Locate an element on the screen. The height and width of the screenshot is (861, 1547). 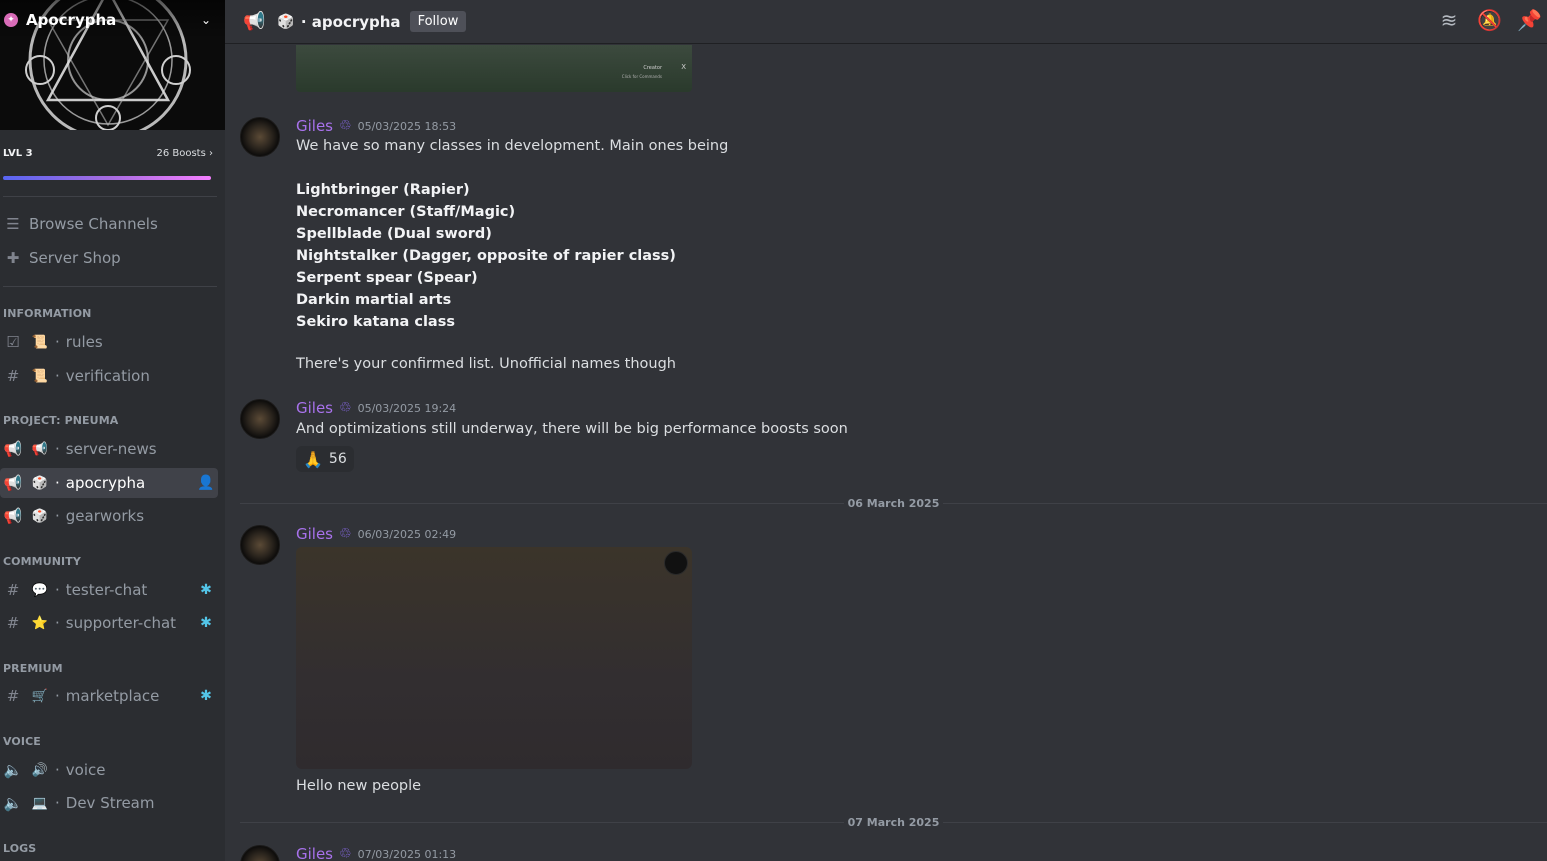
channel-apocrypha: 📢 🎲 · apocrypha 👤 is located at coordinates (109, 483).